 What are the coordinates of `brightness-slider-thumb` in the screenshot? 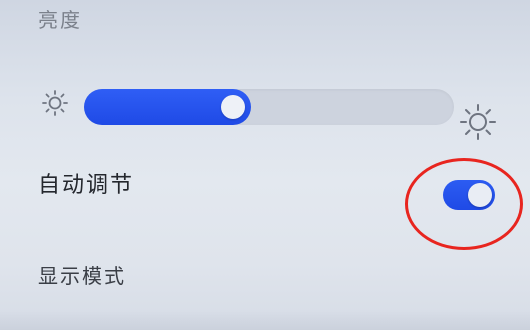 It's located at (233, 107).